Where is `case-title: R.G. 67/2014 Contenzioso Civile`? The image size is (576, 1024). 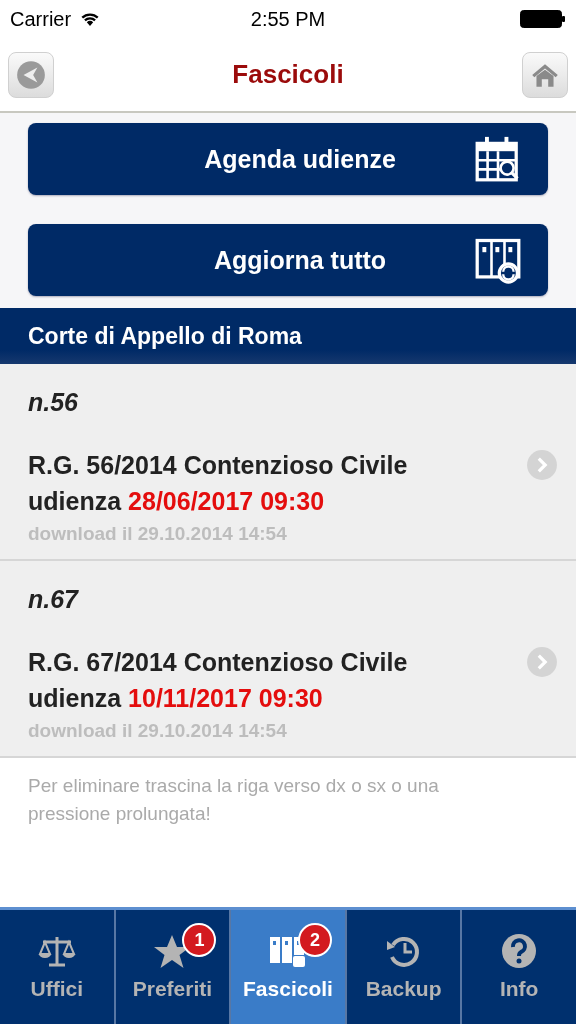 case-title: R.G. 67/2014 Contenzioso Civile is located at coordinates (218, 662).